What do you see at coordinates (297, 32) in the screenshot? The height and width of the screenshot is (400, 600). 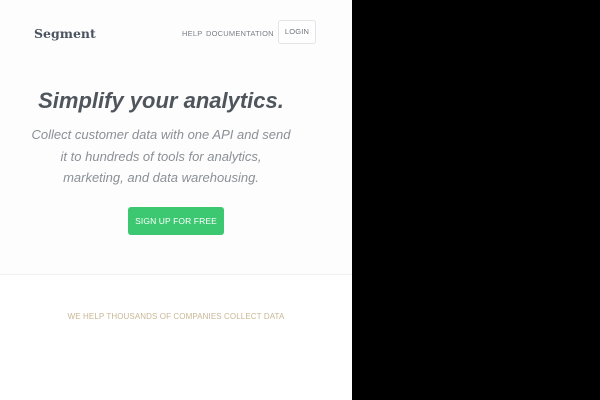 I see `login-button: LOGIN` at bounding box center [297, 32].